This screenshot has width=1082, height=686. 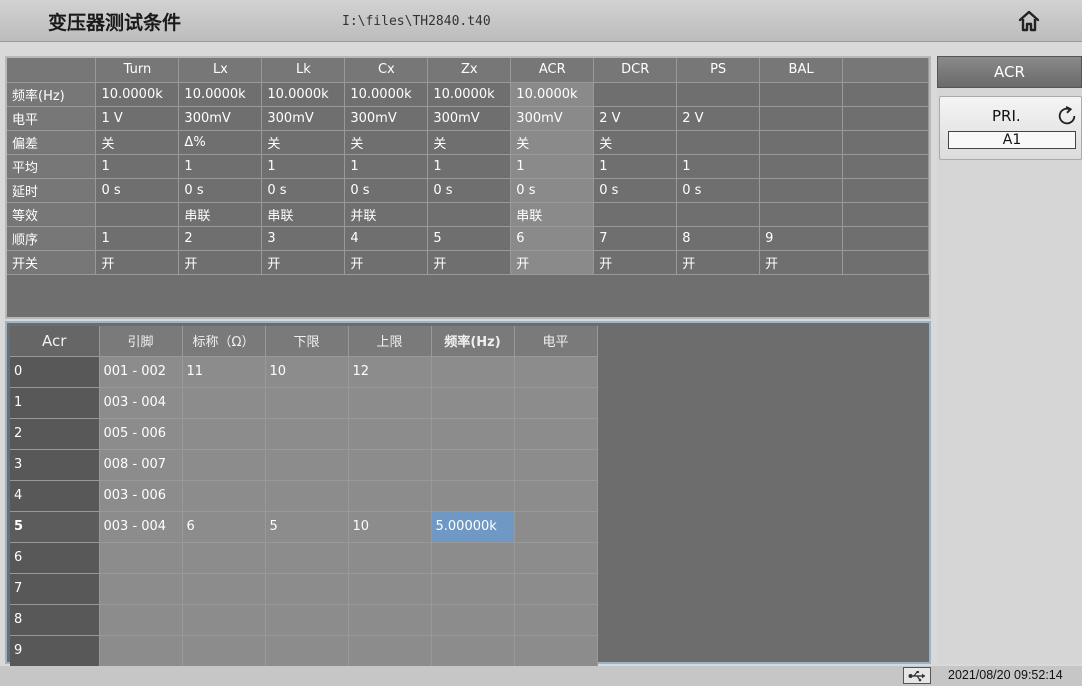 I want to click on param-cell: 300mV, so click(x=552, y=118).